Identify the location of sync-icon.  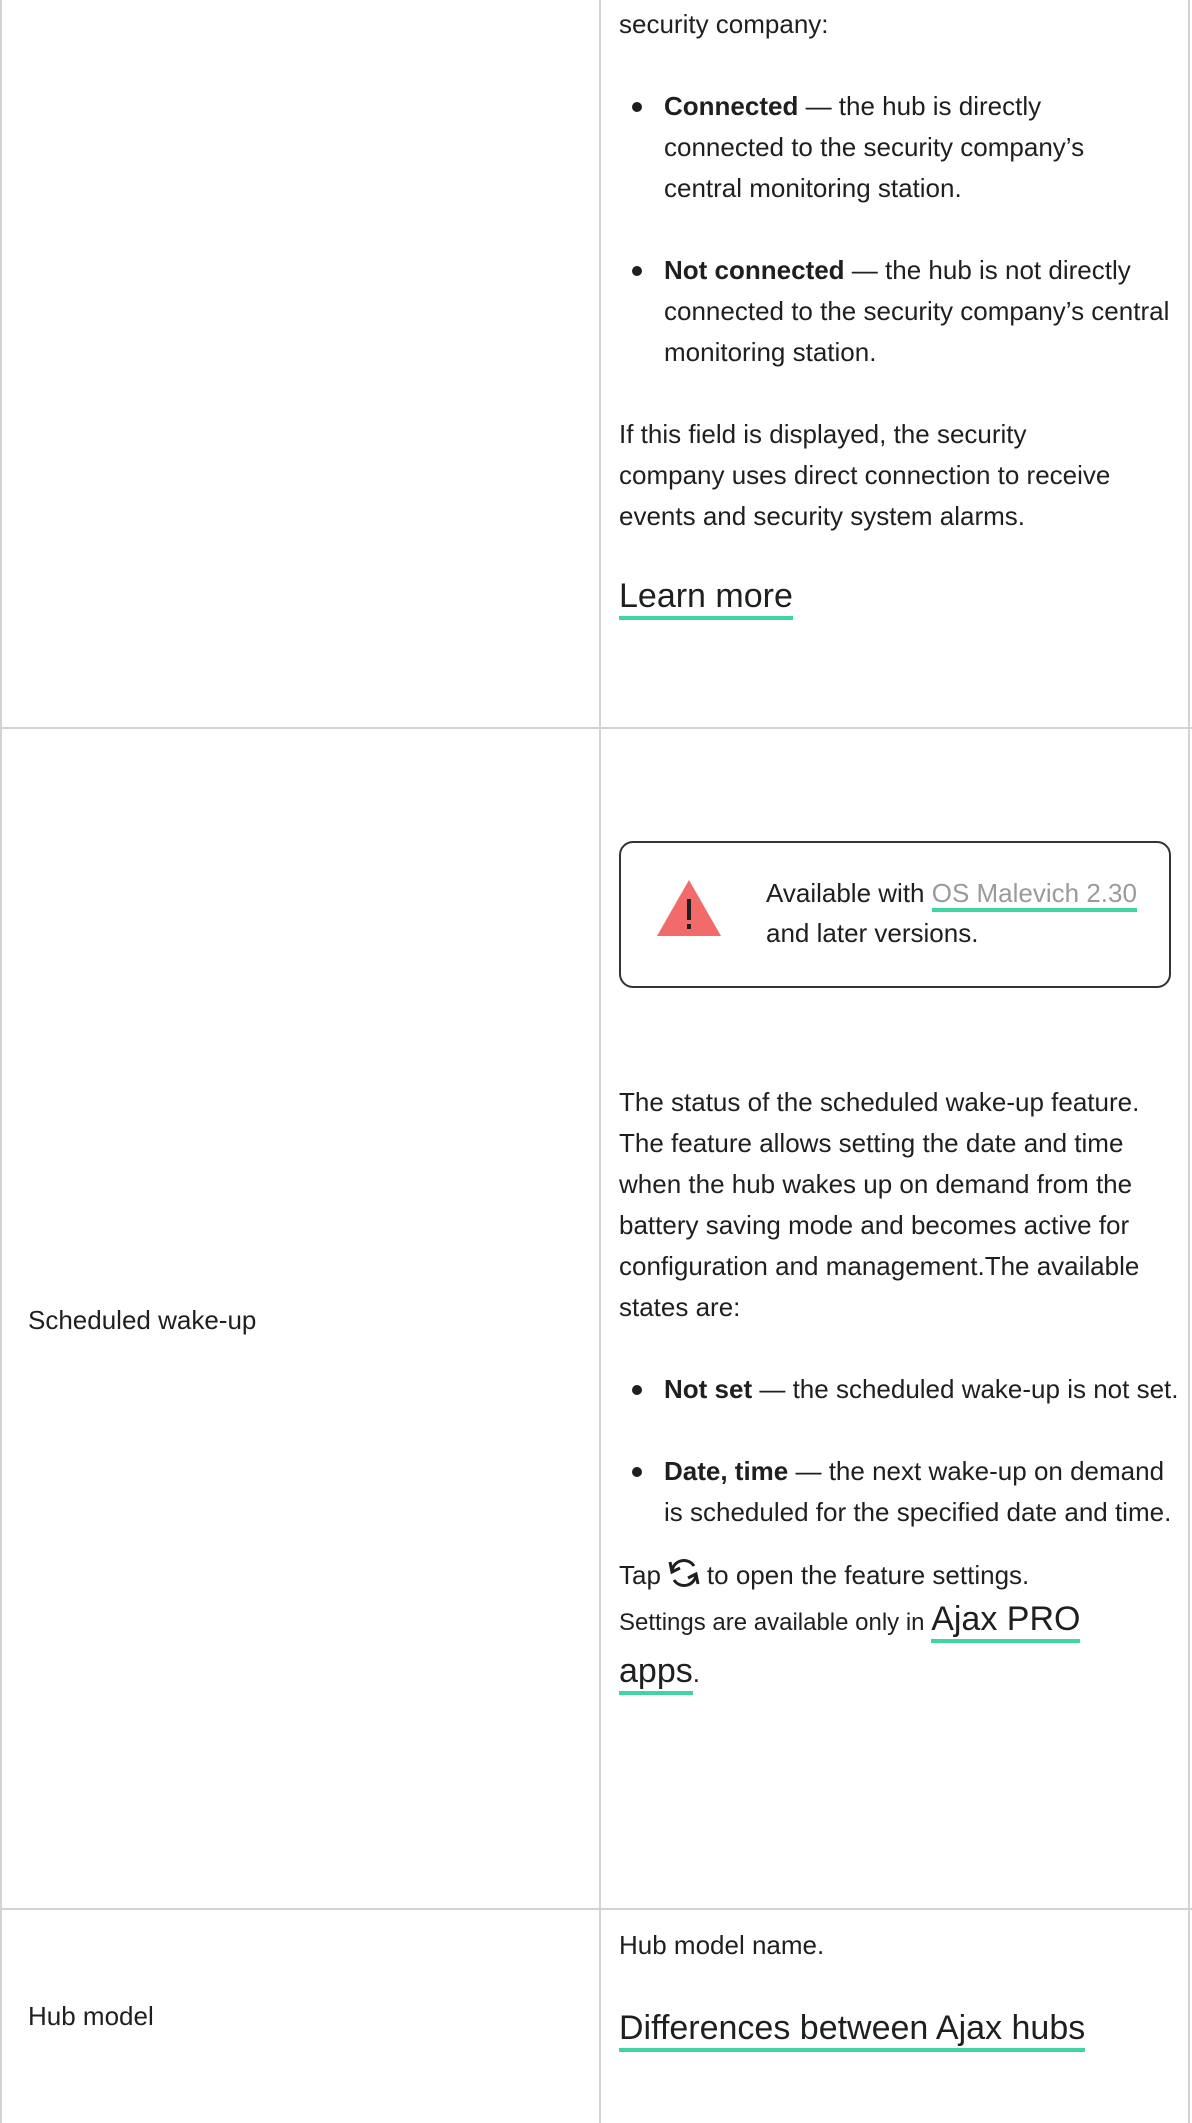
(684, 1573).